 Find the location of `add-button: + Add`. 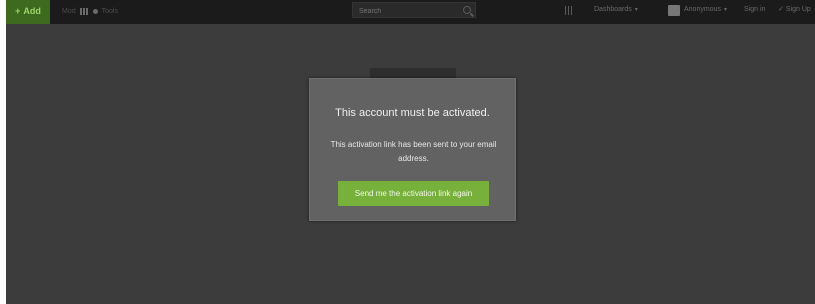

add-button: + Add is located at coordinates (28, 12).